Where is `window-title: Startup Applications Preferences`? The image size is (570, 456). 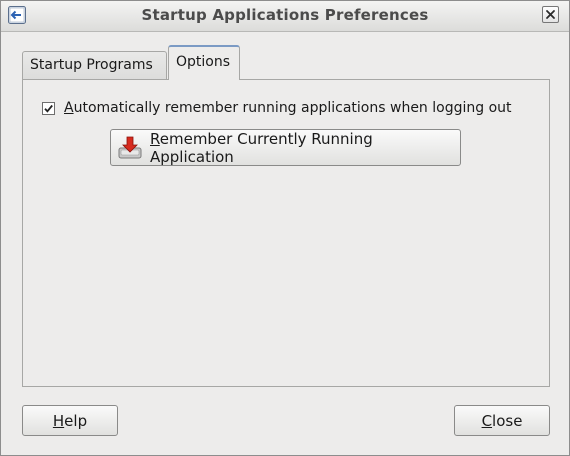 window-title: Startup Applications Preferences is located at coordinates (285, 15).